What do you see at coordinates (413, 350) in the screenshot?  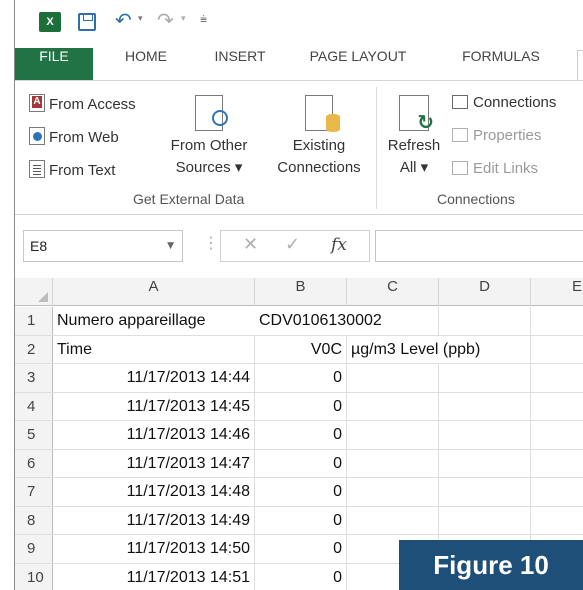 I see `cell-c2: µg/m3 Level (ppb)` at bounding box center [413, 350].